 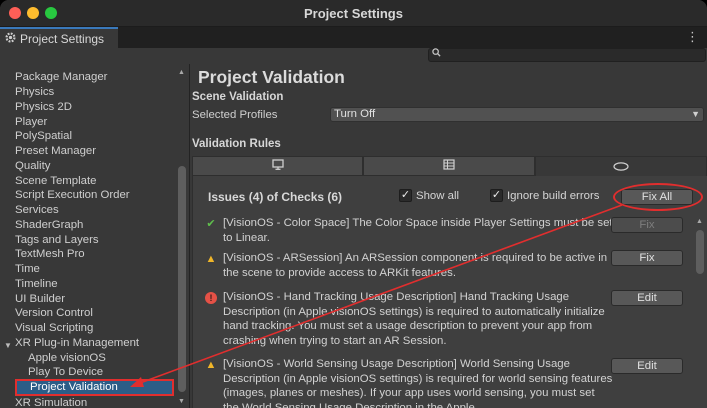 What do you see at coordinates (50, 255) in the screenshot?
I see `sidebar-item-textmesh-pro: TextMesh Pro` at bounding box center [50, 255].